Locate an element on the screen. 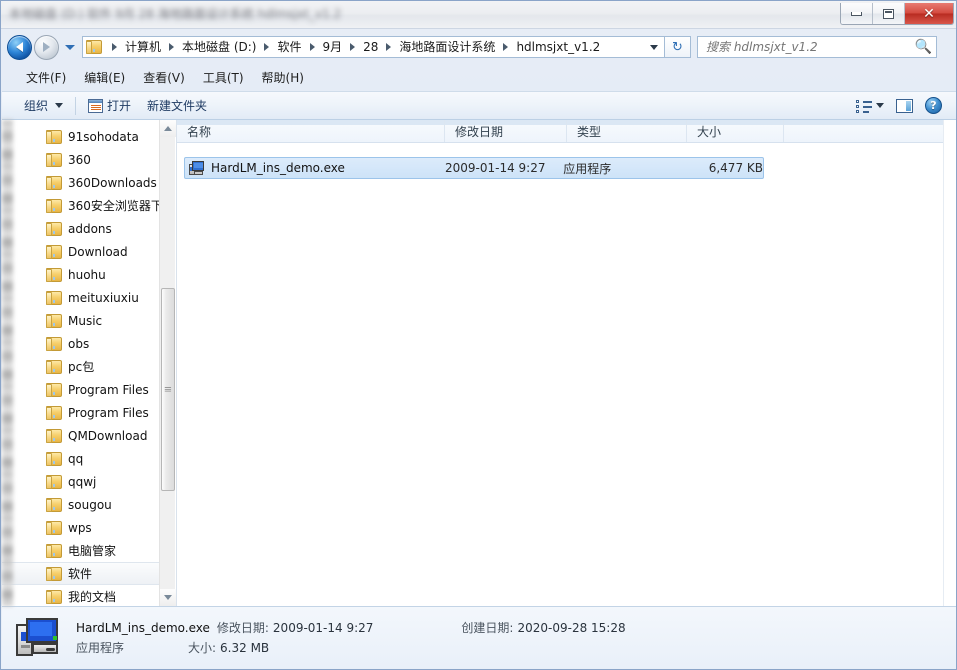 Image resolution: width=957 pixels, height=670 pixels. details-file-name: HardLM_ins_demo.exe is located at coordinates (143, 628).